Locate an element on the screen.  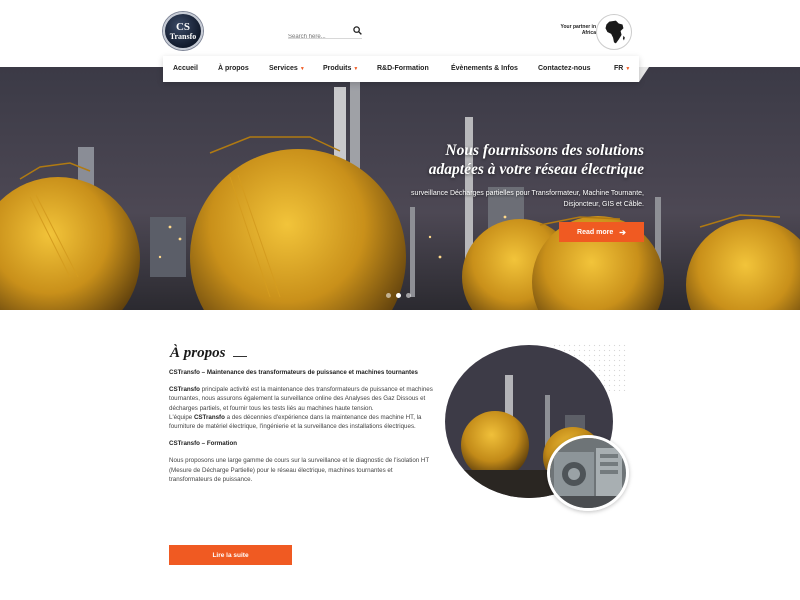
arrow-right-icon: ➔ is located at coordinates (622, 232).